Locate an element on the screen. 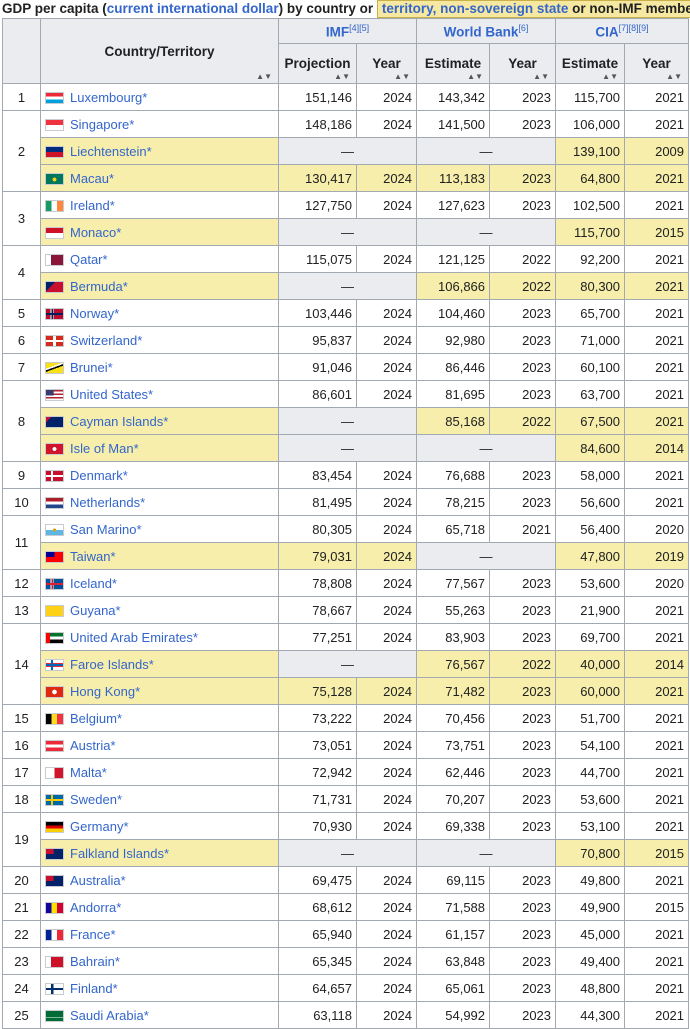 The height and width of the screenshot is (1029, 690). country-link: Falkland Islands is located at coordinates (117, 853).